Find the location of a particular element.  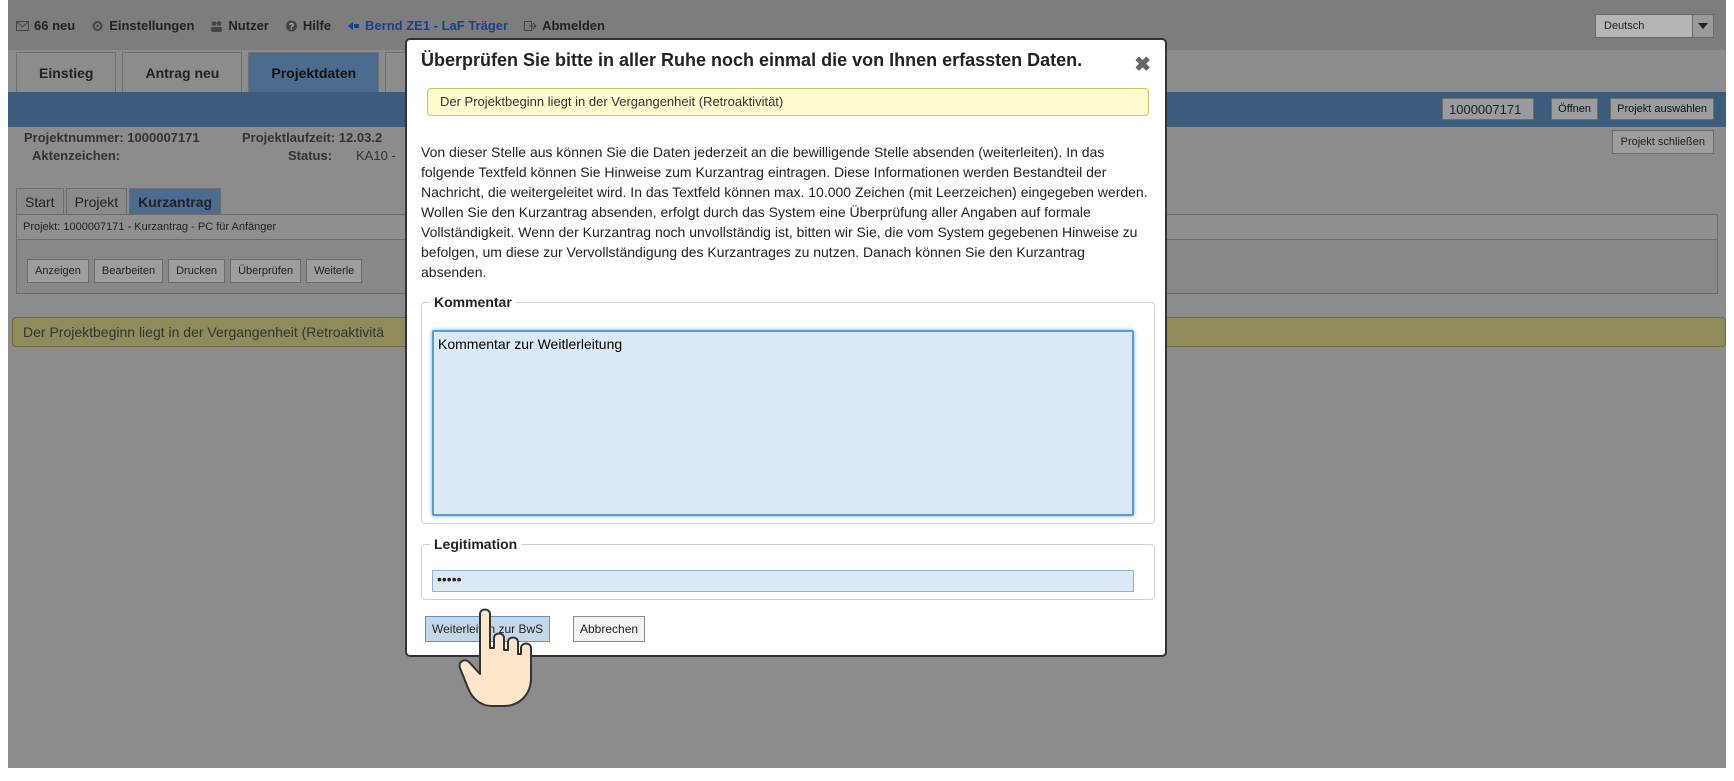

help-icon: ? is located at coordinates (291, 25).